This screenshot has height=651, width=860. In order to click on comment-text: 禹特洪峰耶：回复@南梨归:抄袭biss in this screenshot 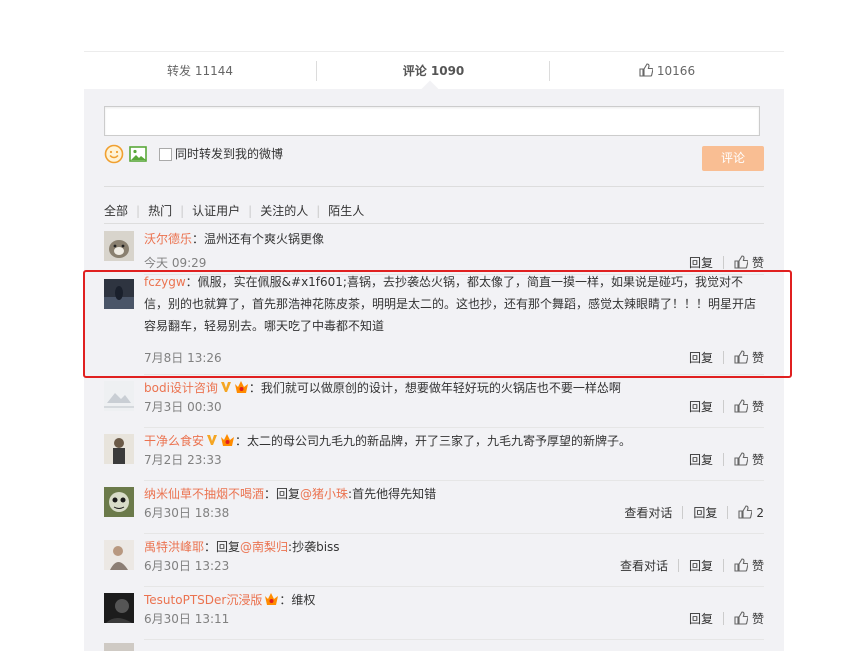, I will do `click(454, 547)`.